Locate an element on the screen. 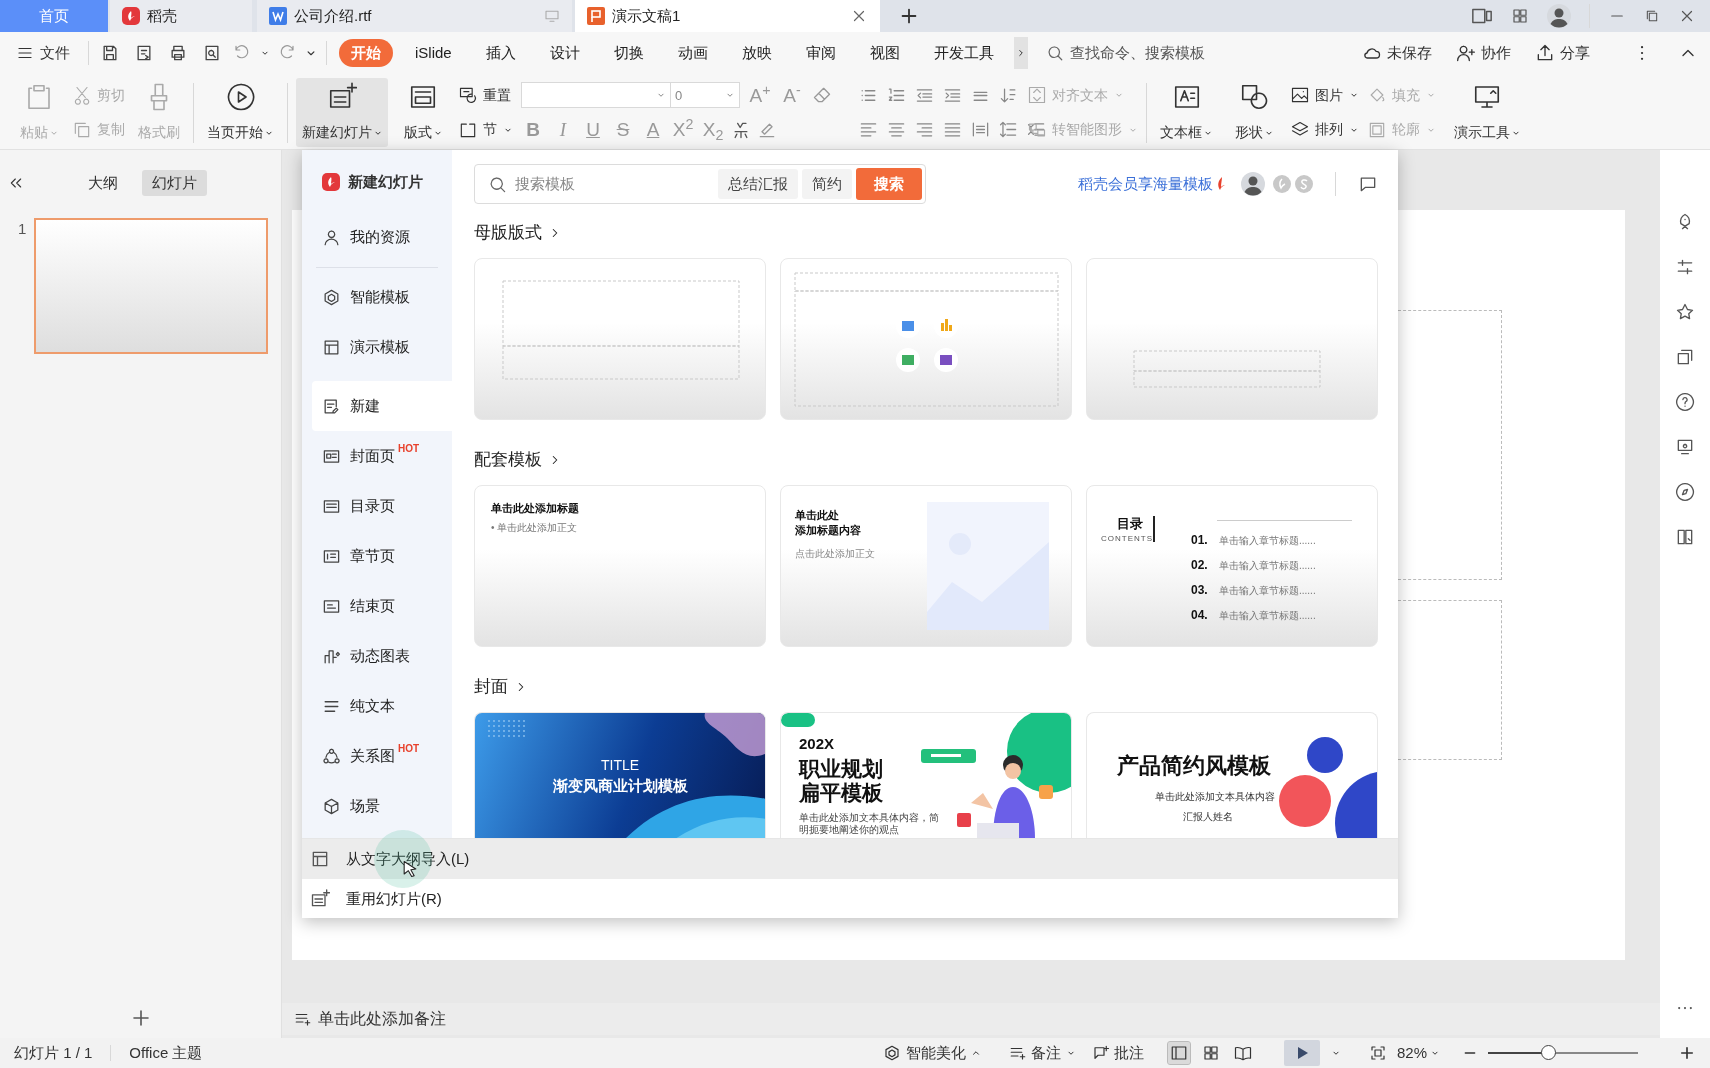 The height and width of the screenshot is (1068, 1710). menu-item: 从文字大纲导入(L) is located at coordinates (850, 859).